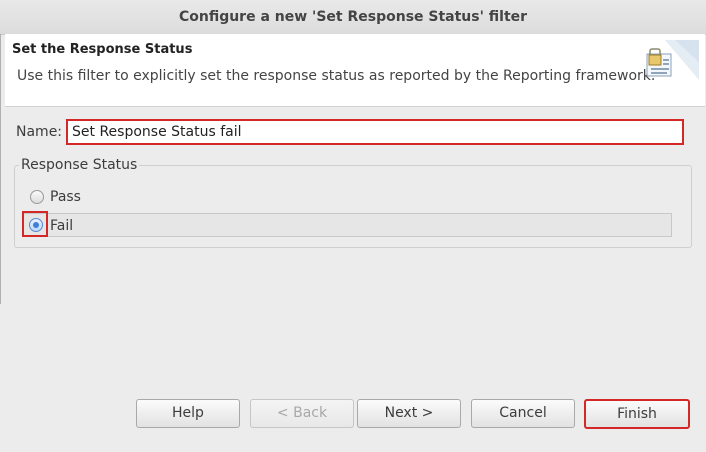  What do you see at coordinates (39, 132) in the screenshot?
I see `name-label: Name:` at bounding box center [39, 132].